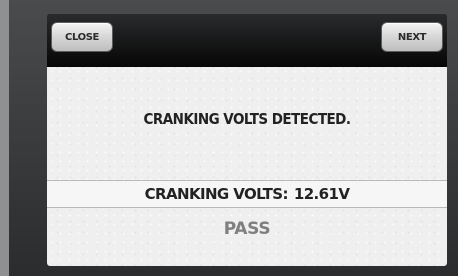 The height and width of the screenshot is (276, 458). What do you see at coordinates (247, 229) in the screenshot?
I see `test-result: PASS` at bounding box center [247, 229].